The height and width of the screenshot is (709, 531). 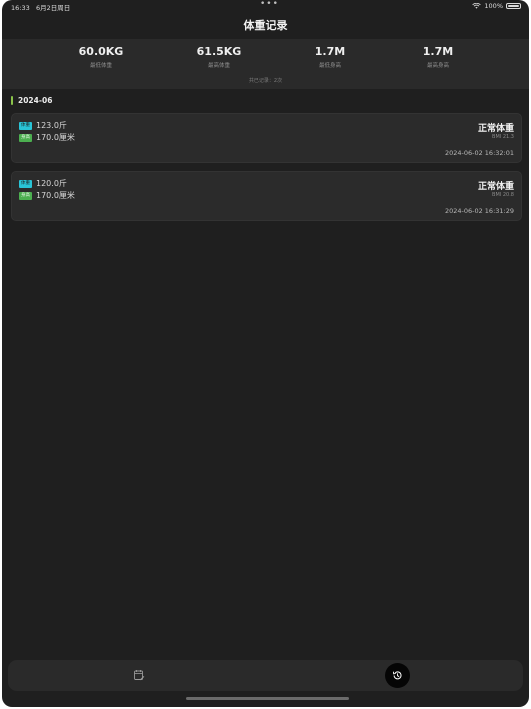 I want to click on status-date: 6月2日周日, so click(x=53, y=8).